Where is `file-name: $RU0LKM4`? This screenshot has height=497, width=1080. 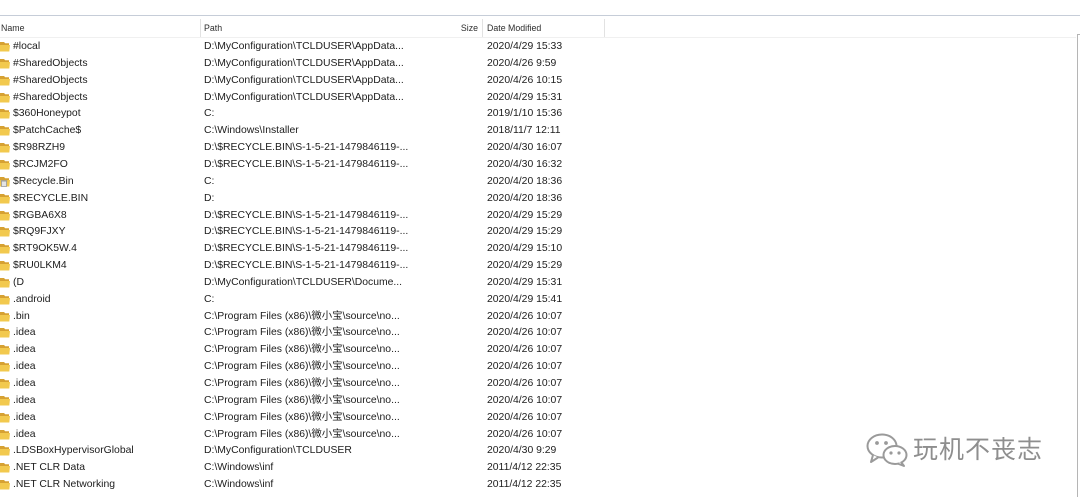
file-name: $RU0LKM4 is located at coordinates (40, 266).